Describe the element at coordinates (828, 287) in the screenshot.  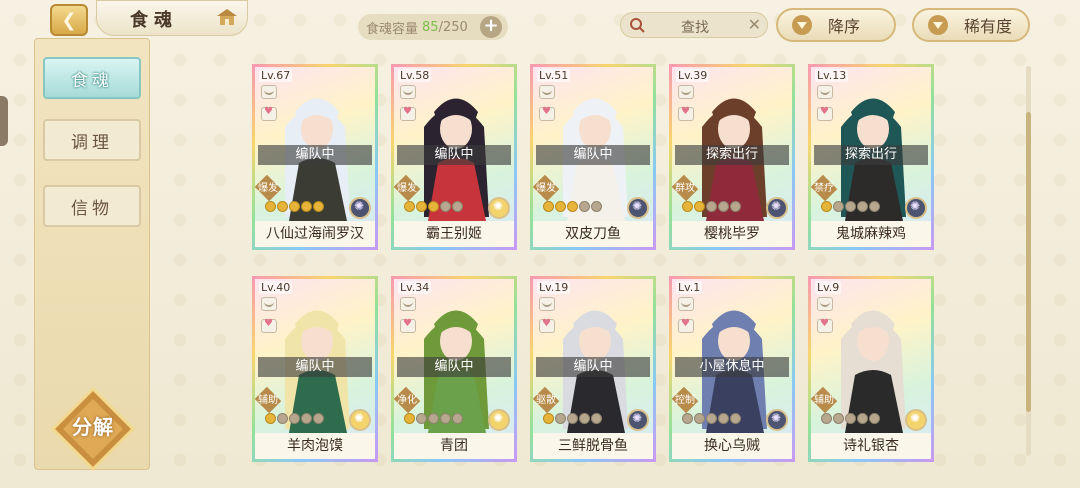
I see `level-label: Lv.9` at that location.